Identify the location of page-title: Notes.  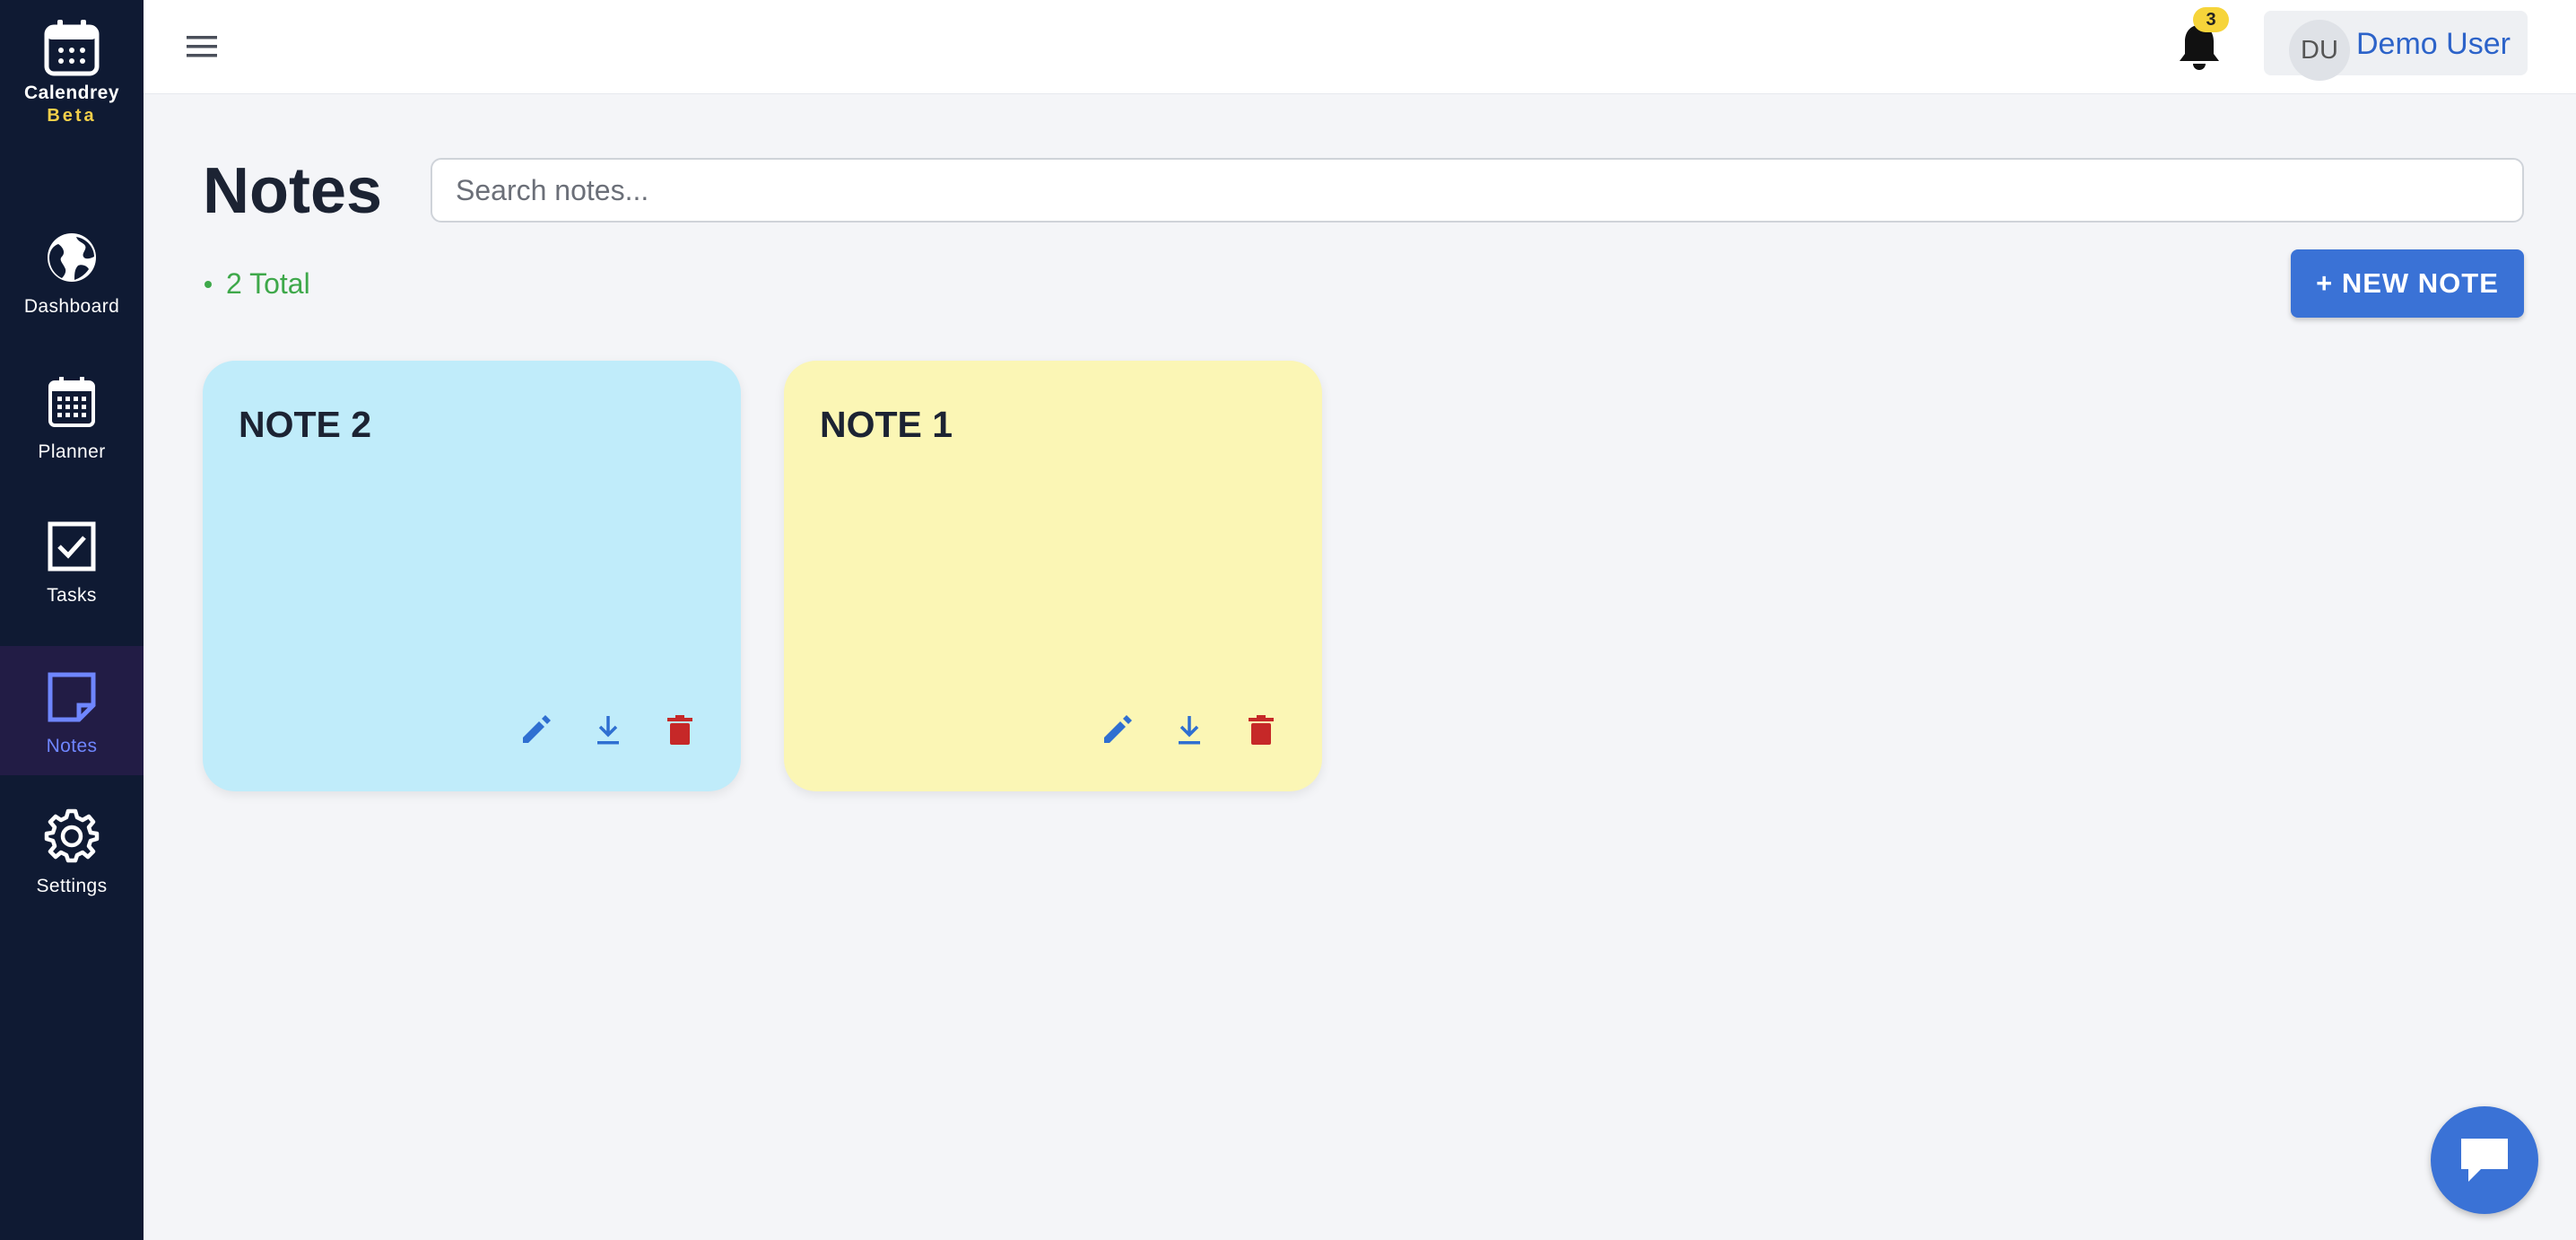
(293, 191).